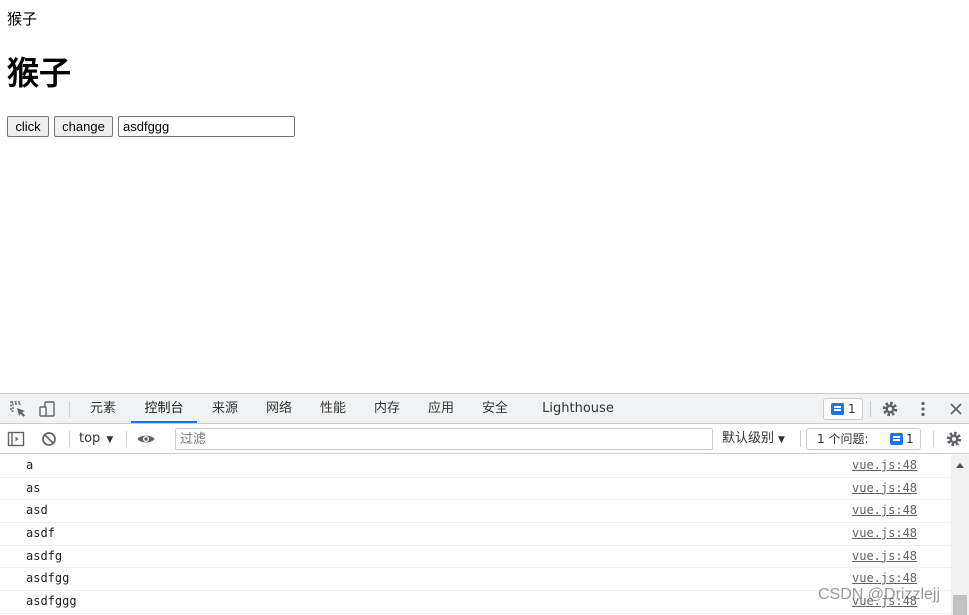 Image resolution: width=969 pixels, height=615 pixels. What do you see at coordinates (48, 409) in the screenshot?
I see `device-toolbar-icon` at bounding box center [48, 409].